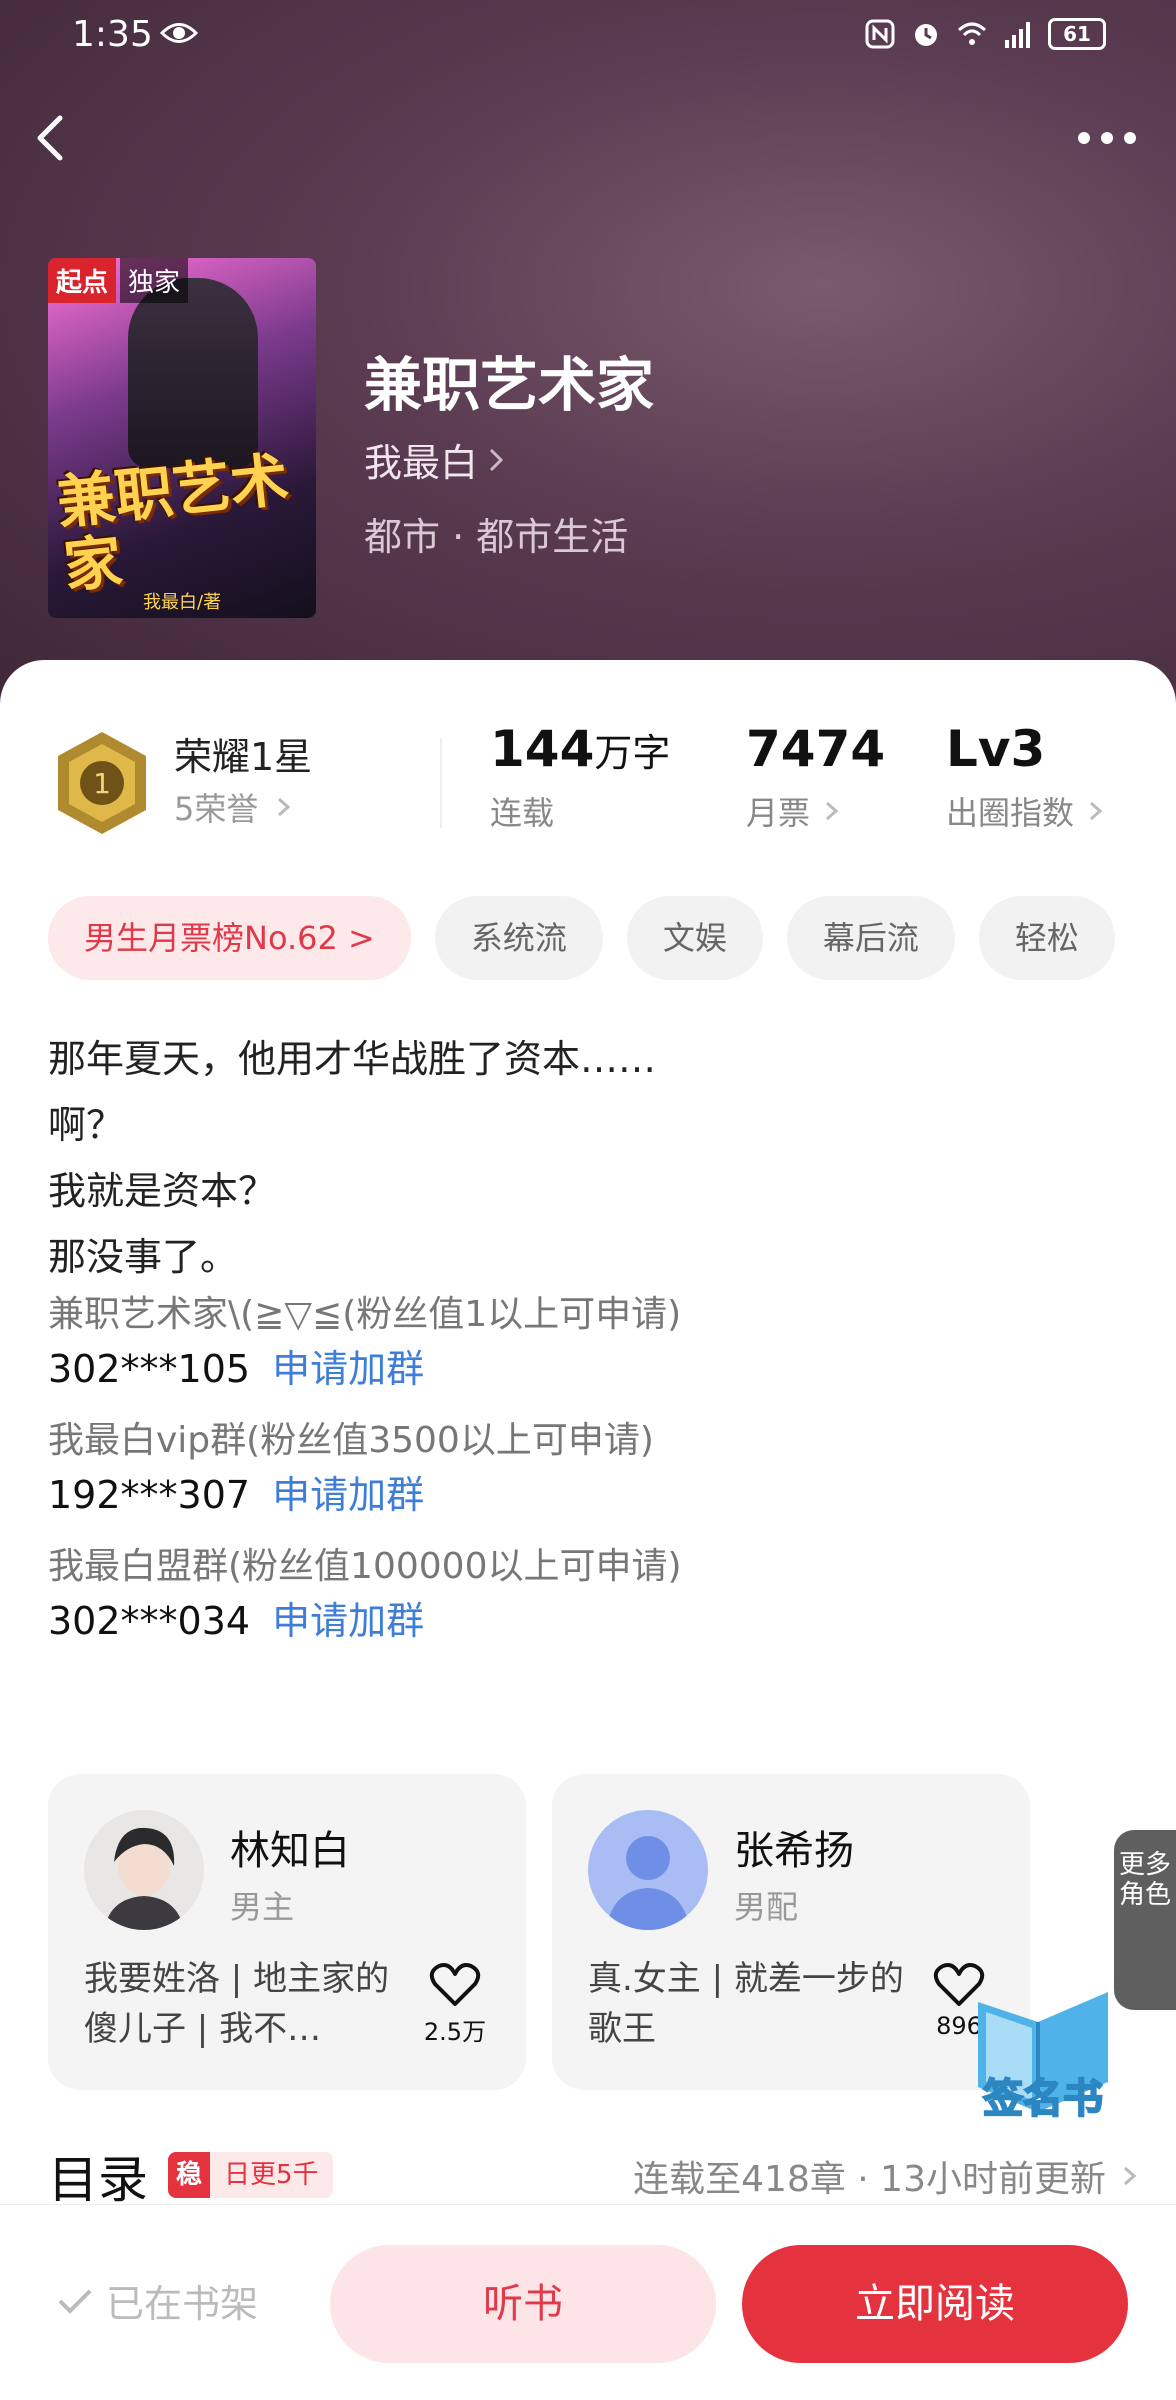  I want to click on heart-icon, so click(455, 1984).